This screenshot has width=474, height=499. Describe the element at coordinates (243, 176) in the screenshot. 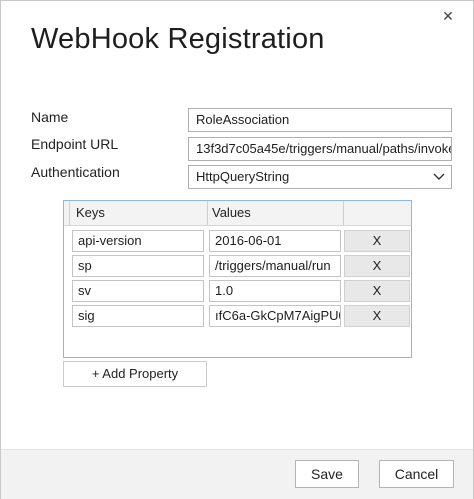

I see `authentication-select-value: HttpQueryString` at that location.